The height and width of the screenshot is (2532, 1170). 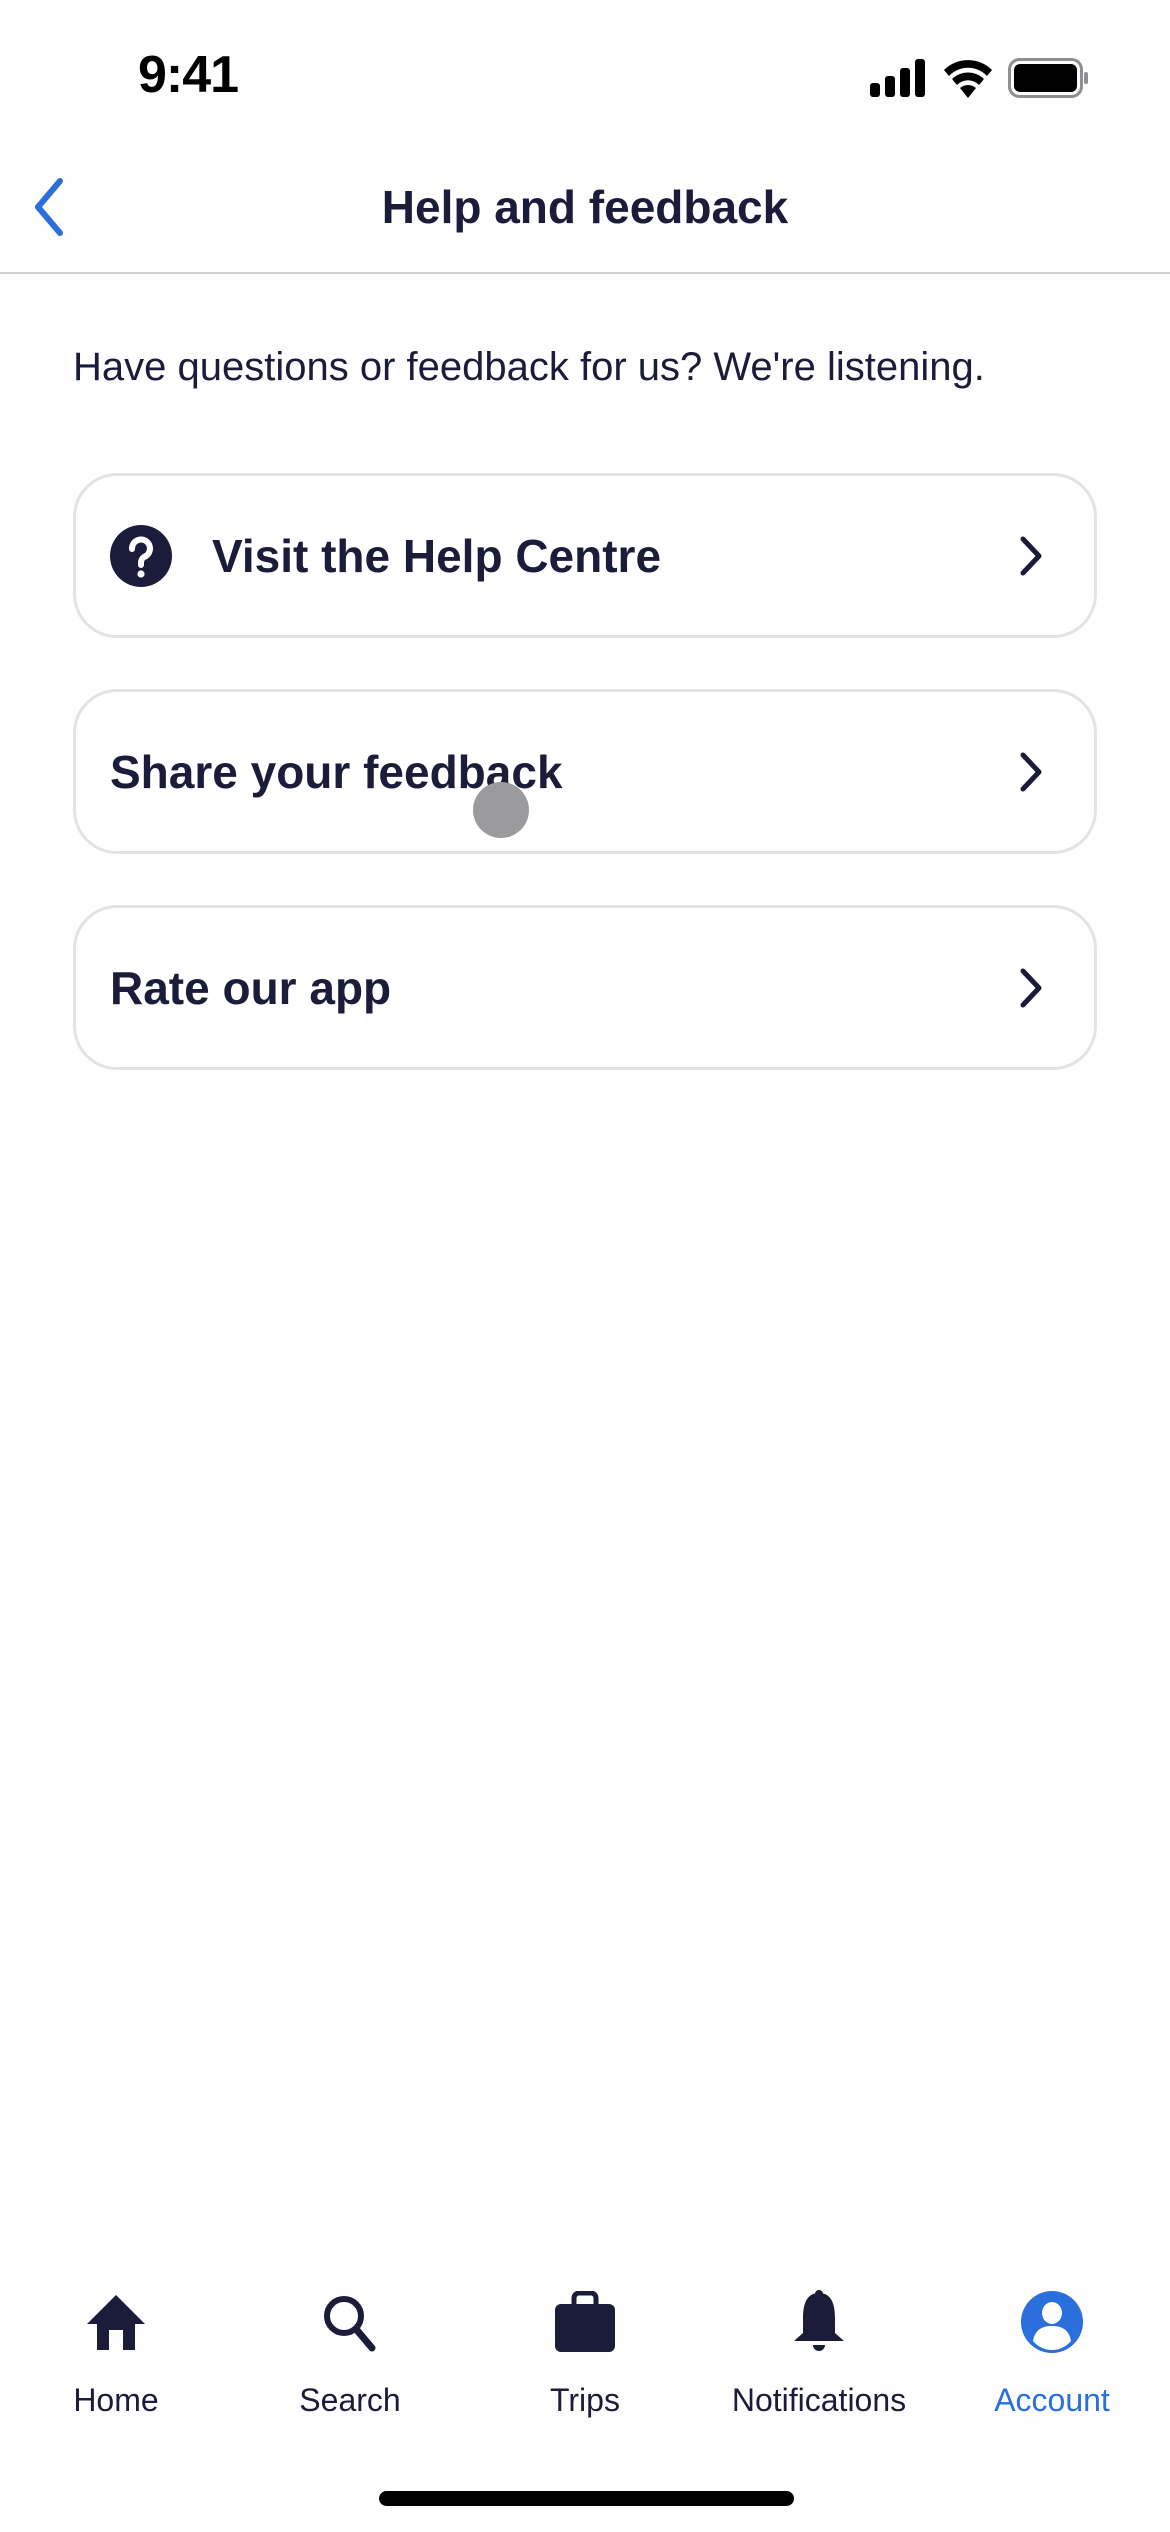 I want to click on tab-notifications: Notifications, so click(x=819, y=2354).